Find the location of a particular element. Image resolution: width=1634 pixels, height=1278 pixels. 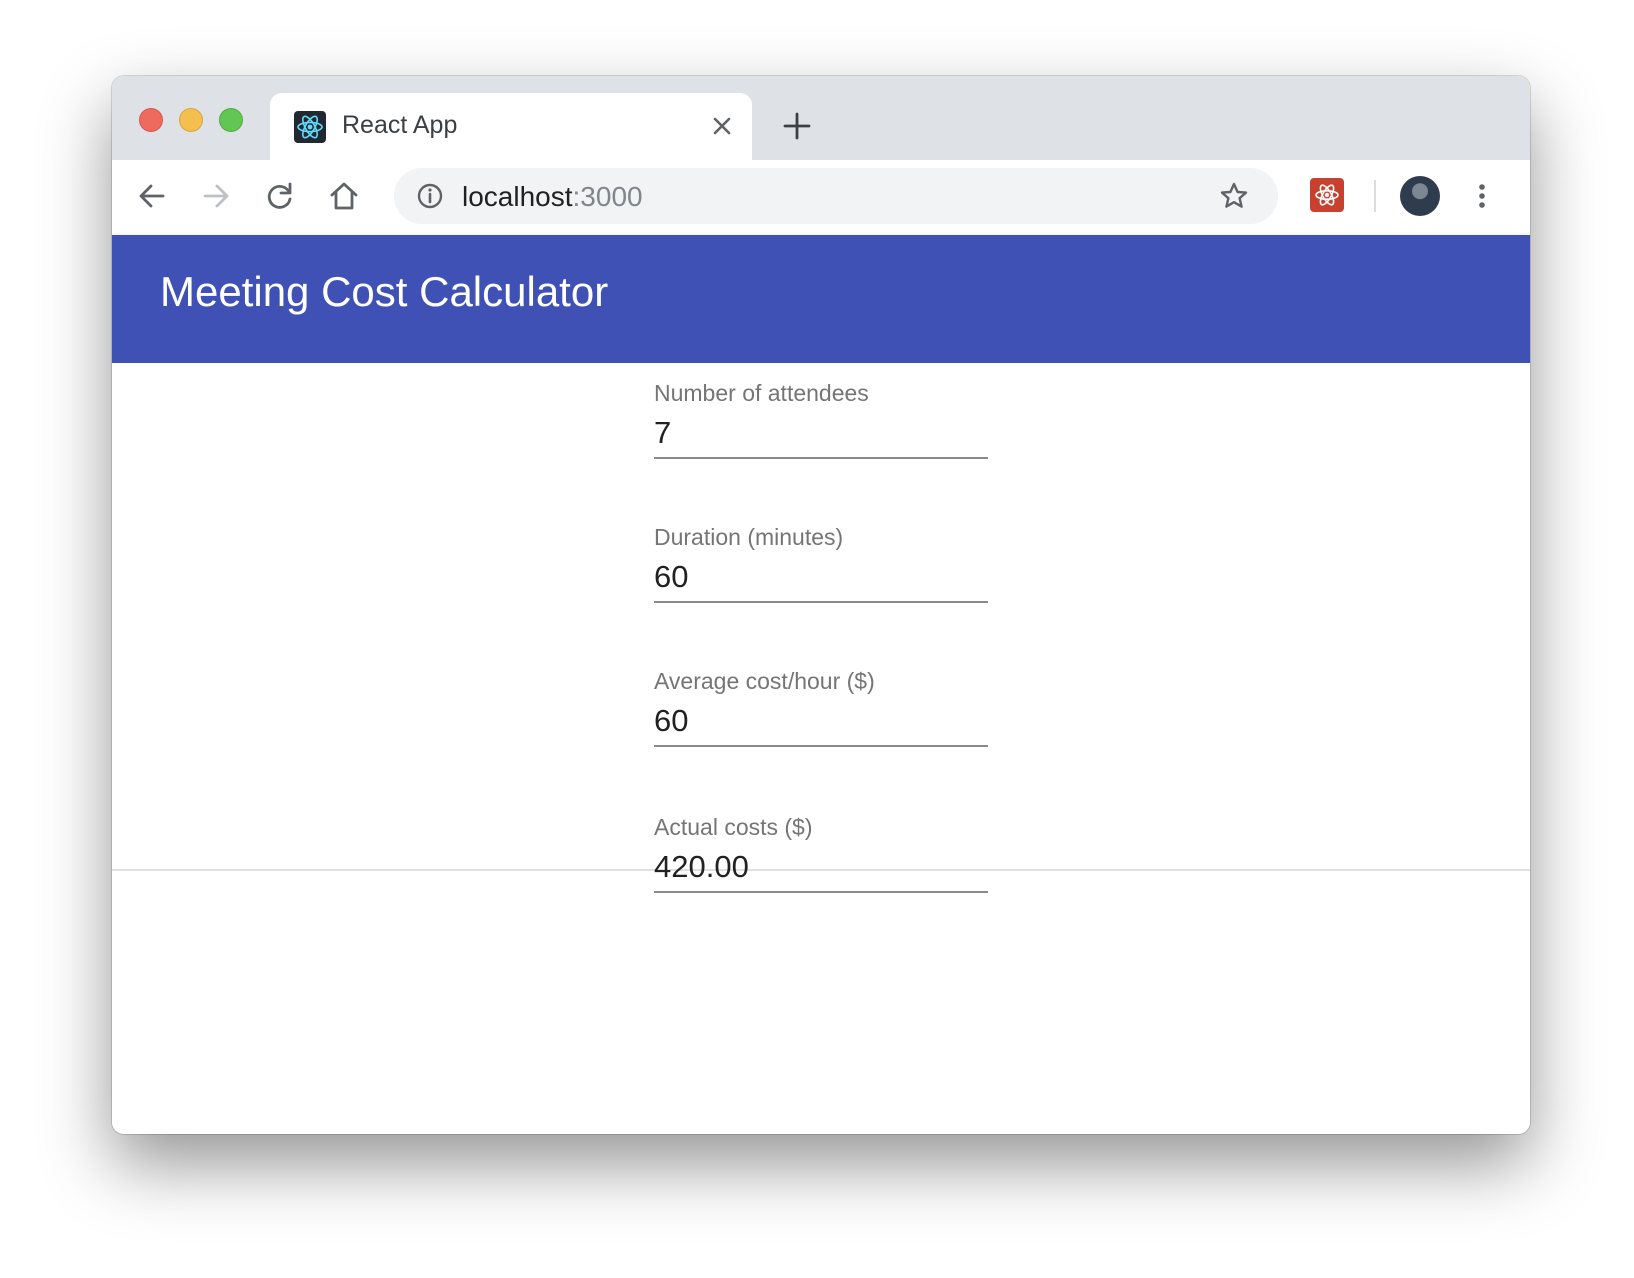

attendees-input is located at coordinates (821, 434).